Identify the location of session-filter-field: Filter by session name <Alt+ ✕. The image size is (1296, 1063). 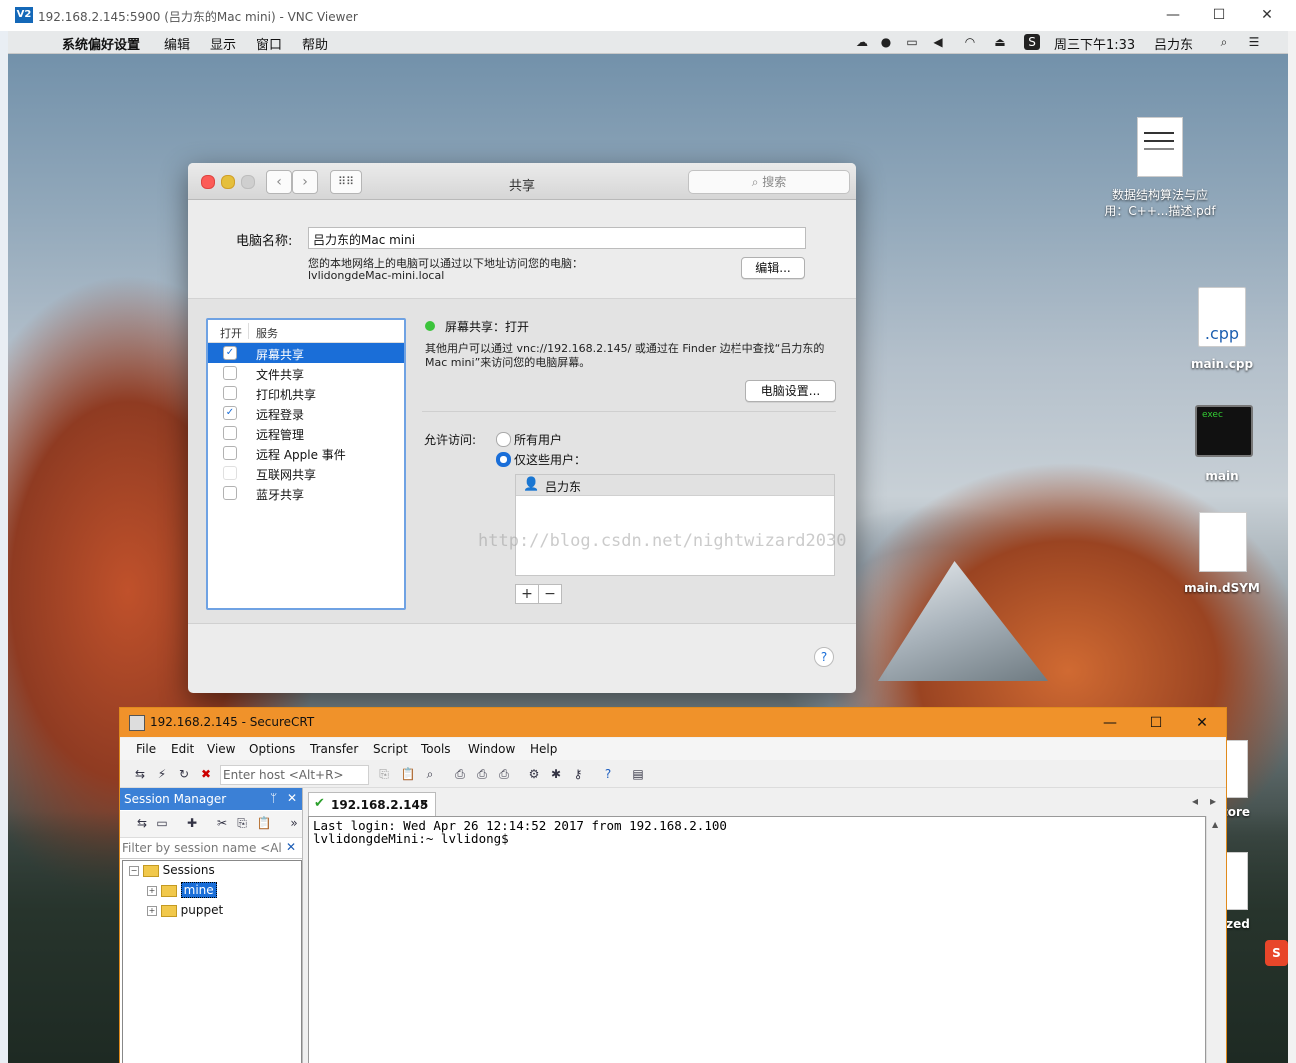
(211, 848).